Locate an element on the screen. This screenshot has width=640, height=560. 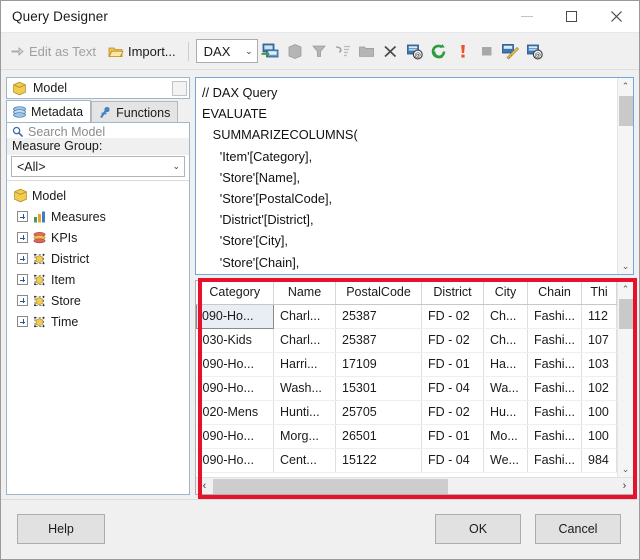
ok-button: OK is located at coordinates (478, 529).